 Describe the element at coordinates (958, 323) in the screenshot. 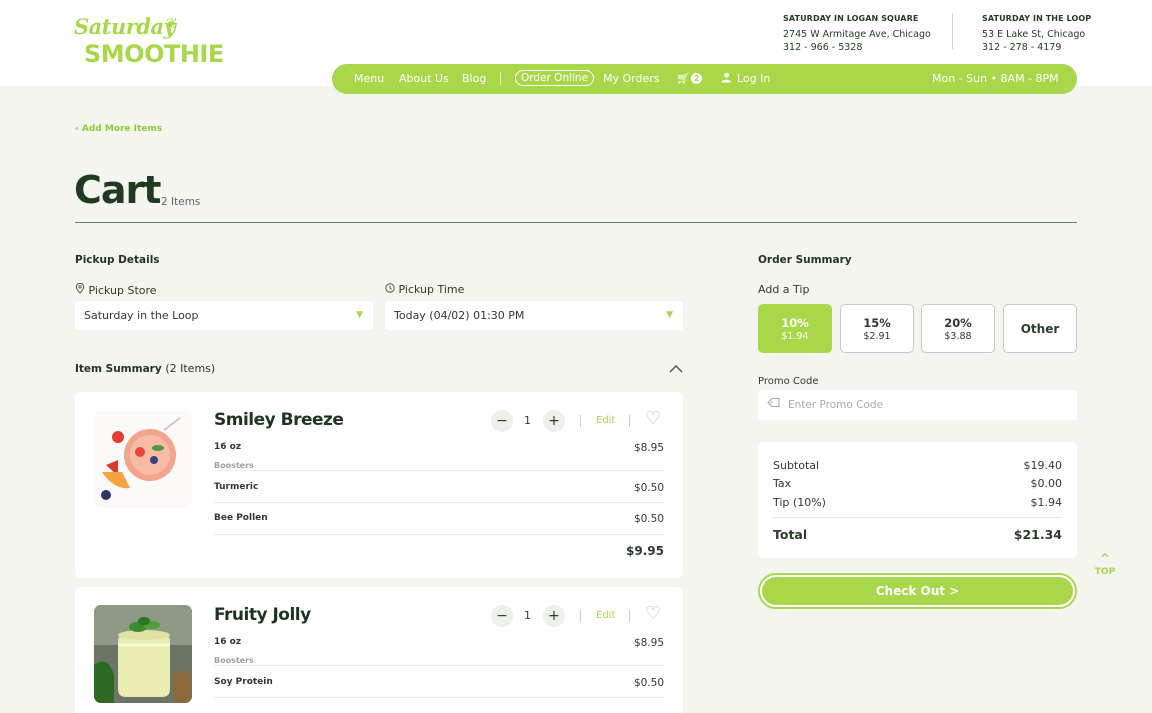

I see `tip-percent: 20%` at that location.